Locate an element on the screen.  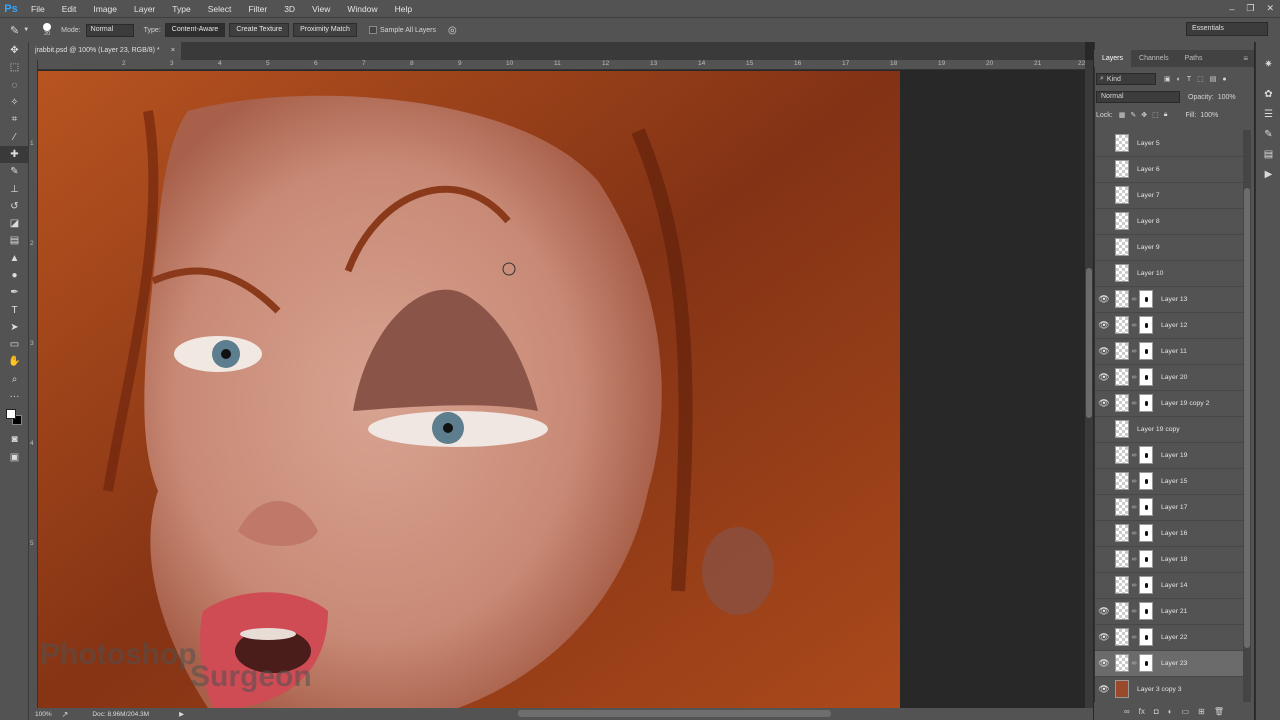
lock-all-icon: 🔒︎ is located at coordinates (1166, 115).